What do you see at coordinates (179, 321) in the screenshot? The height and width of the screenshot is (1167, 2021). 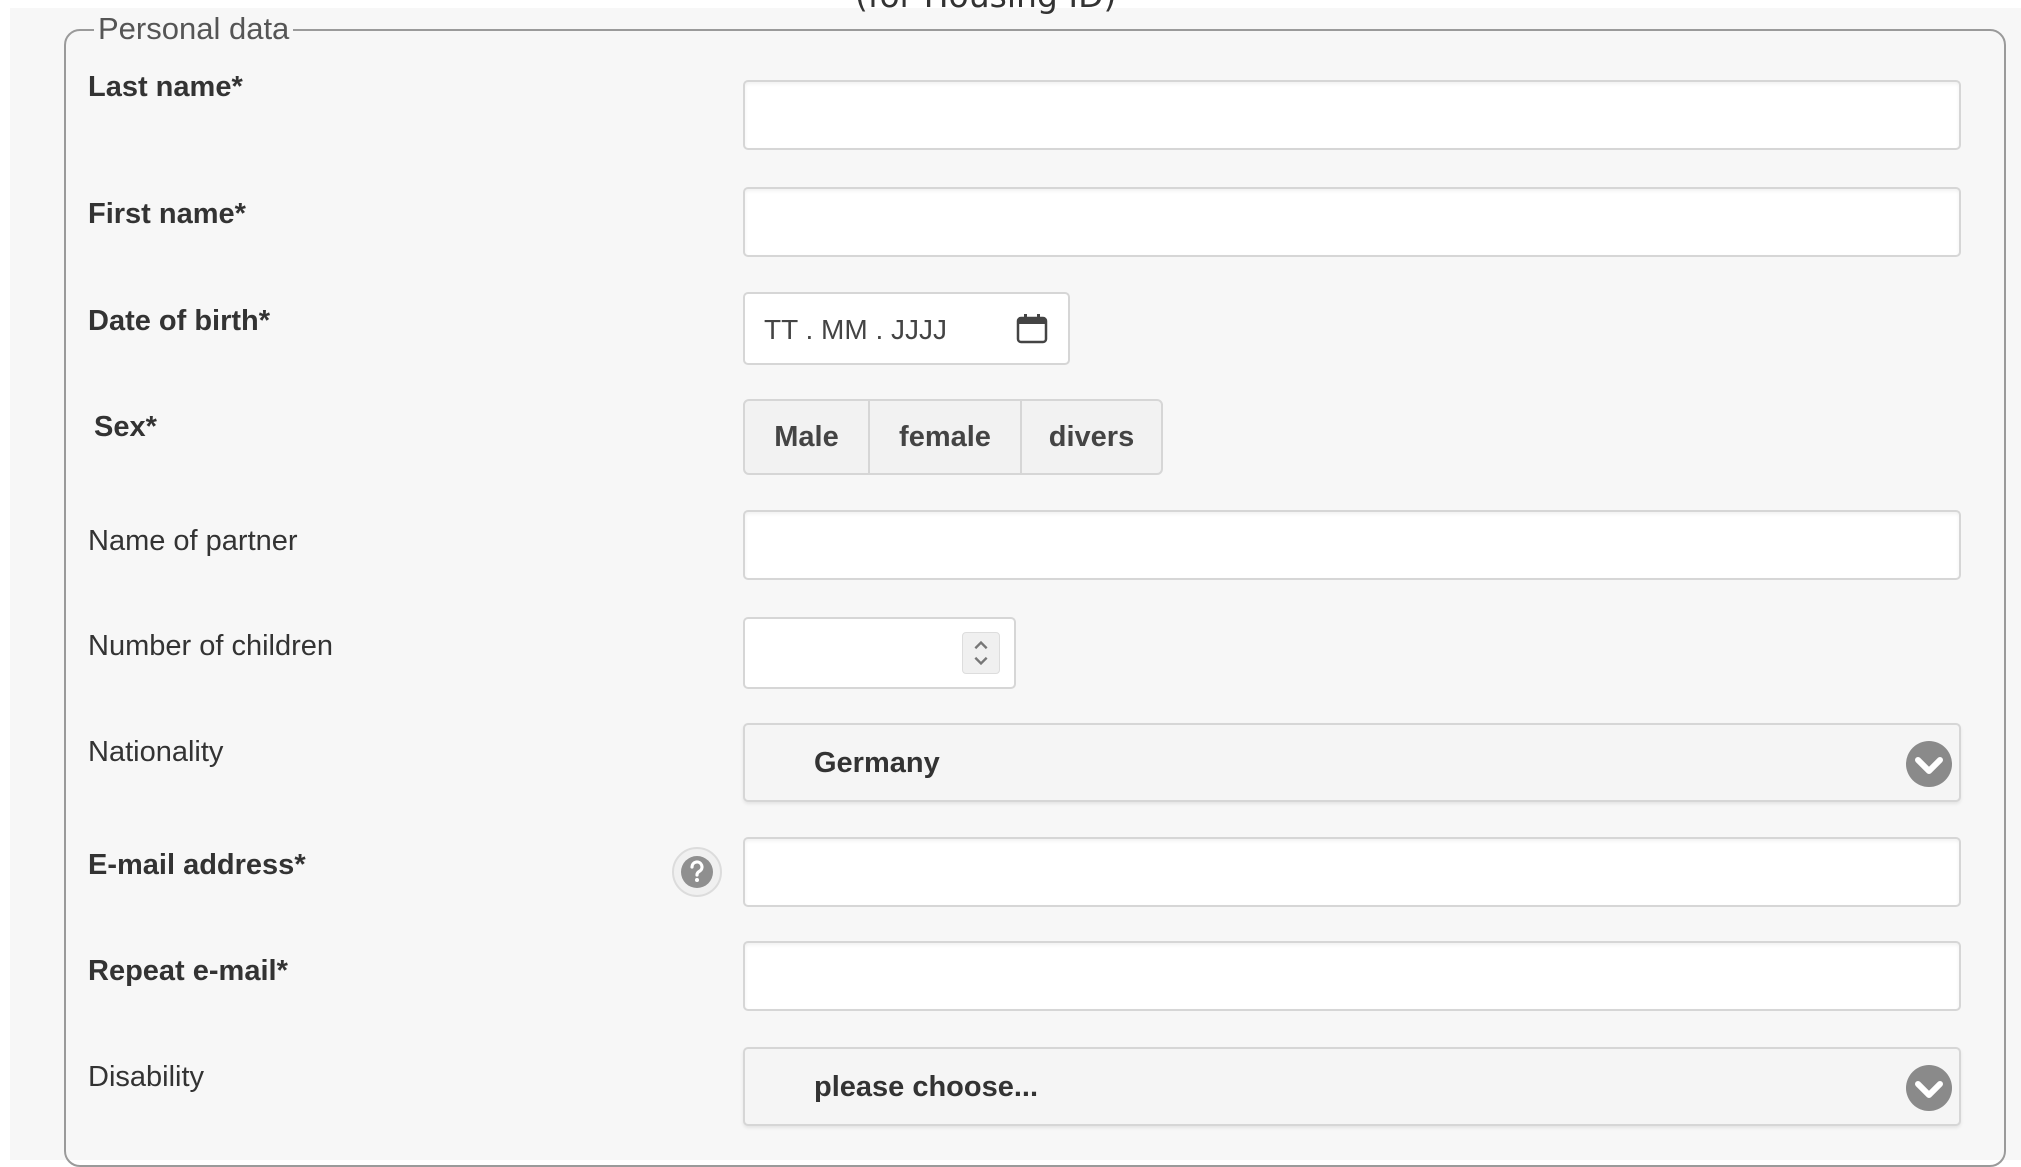 I see `date-of-birth-label: Date of birth*` at bounding box center [179, 321].